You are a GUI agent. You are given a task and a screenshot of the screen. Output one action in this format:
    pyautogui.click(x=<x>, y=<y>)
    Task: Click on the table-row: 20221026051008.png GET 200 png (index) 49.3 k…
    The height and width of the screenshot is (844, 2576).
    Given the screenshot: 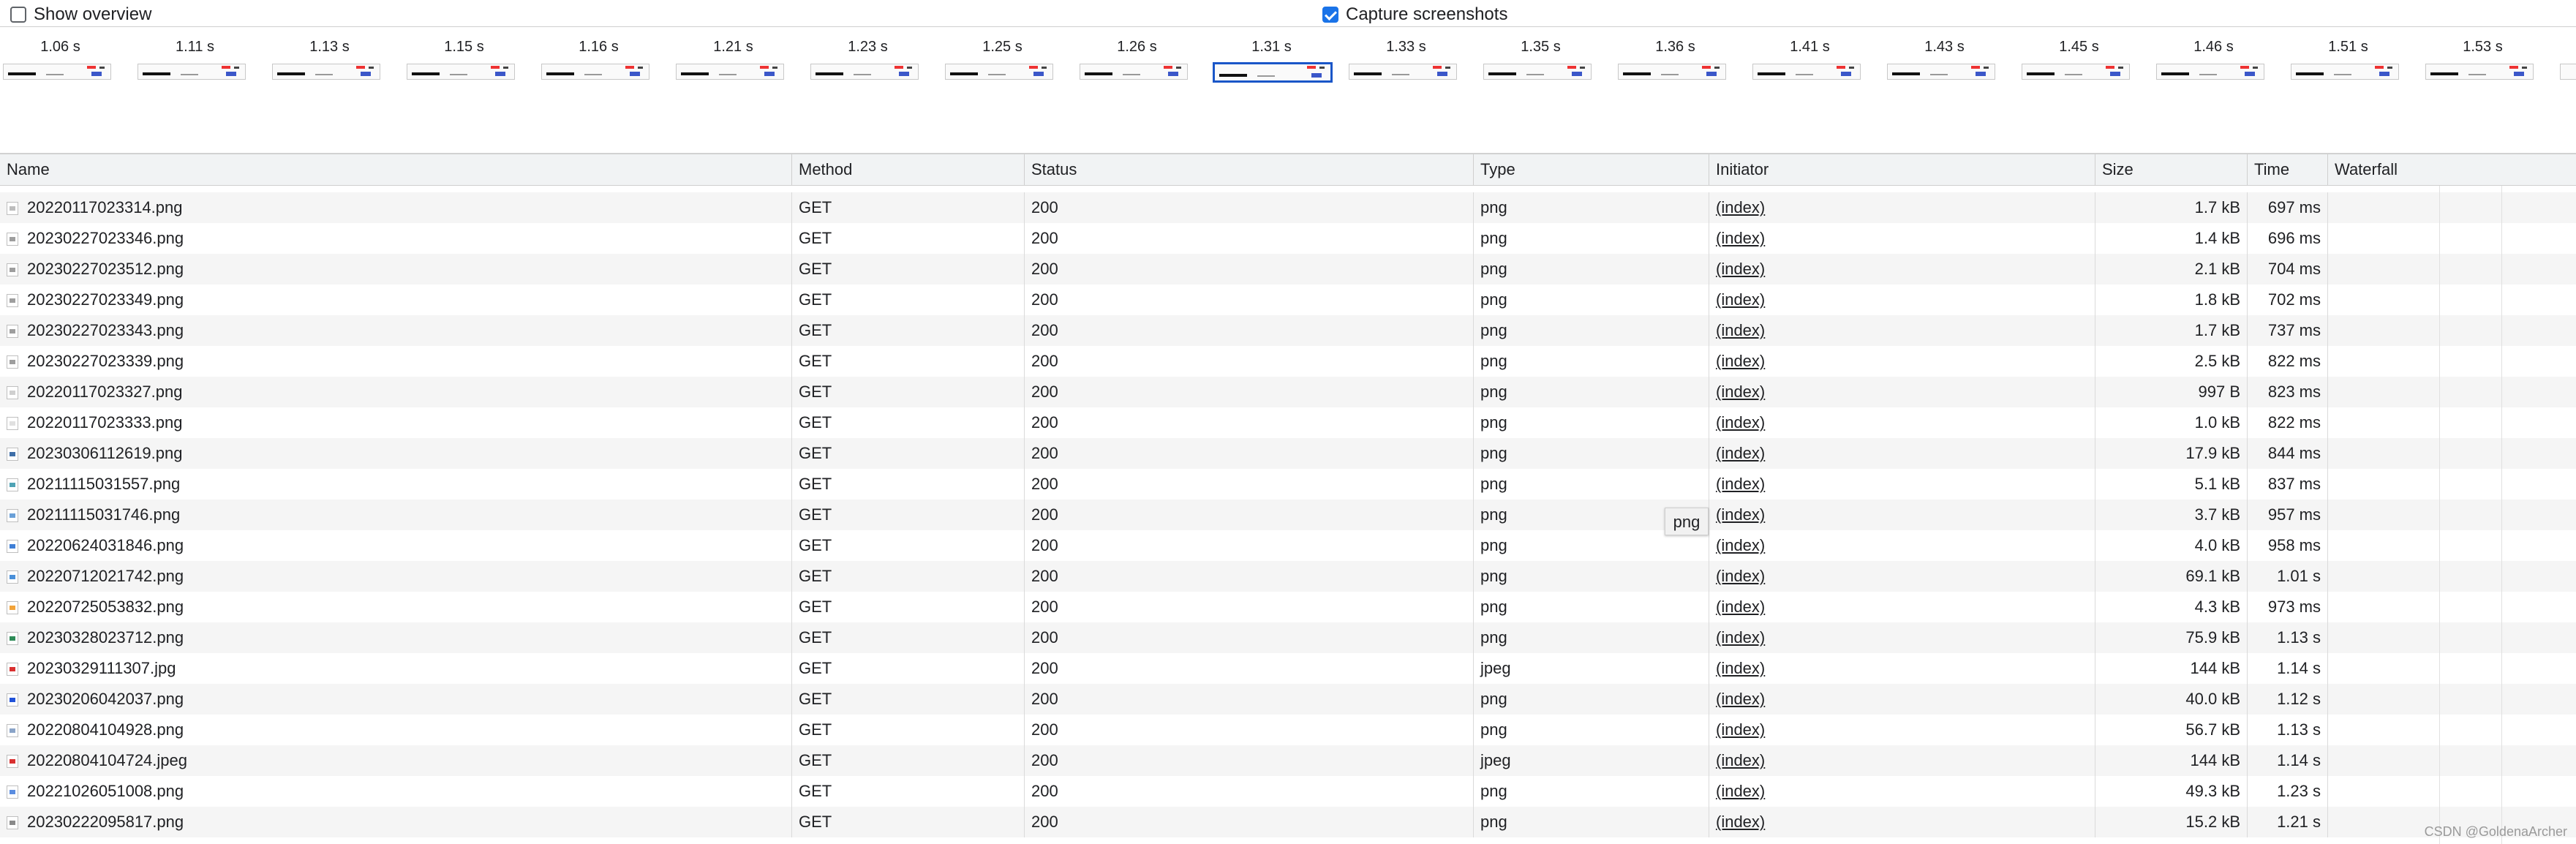 What is the action you would take?
    pyautogui.click(x=1288, y=791)
    